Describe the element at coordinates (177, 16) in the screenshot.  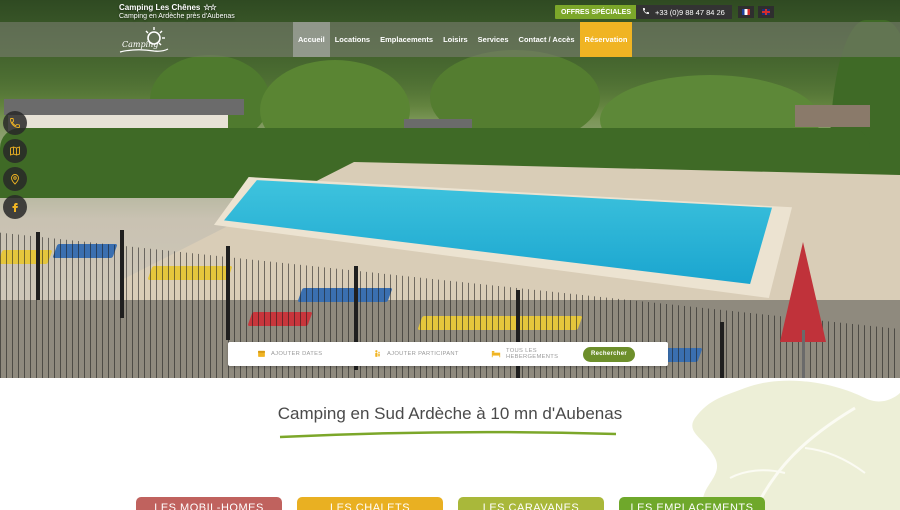
I see `brand-subtitle: Camping en Ardèche près d'Aubenas` at that location.